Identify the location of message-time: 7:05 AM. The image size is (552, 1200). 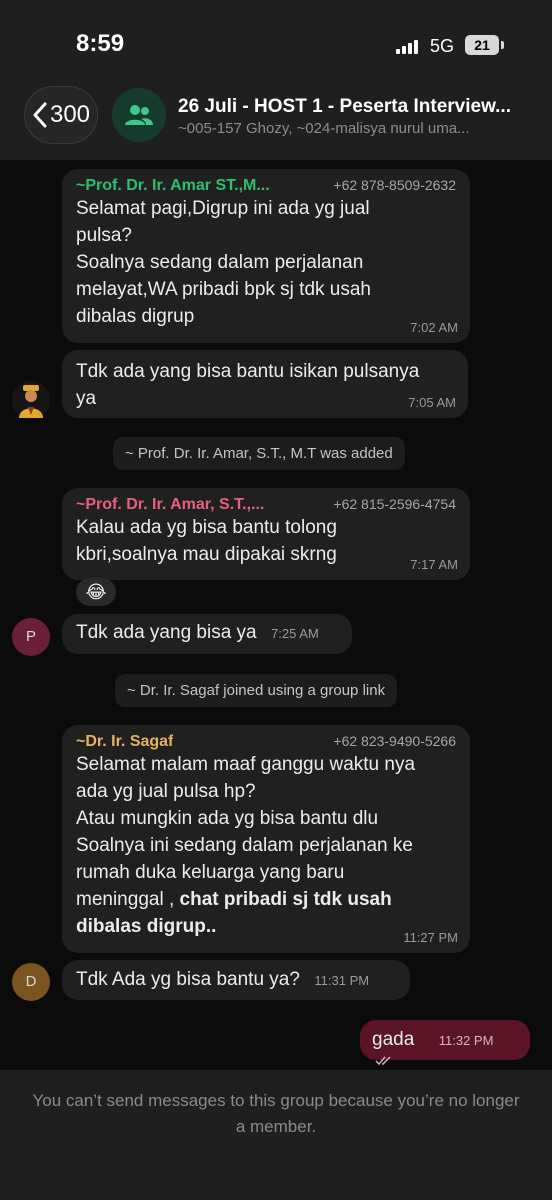
(432, 402).